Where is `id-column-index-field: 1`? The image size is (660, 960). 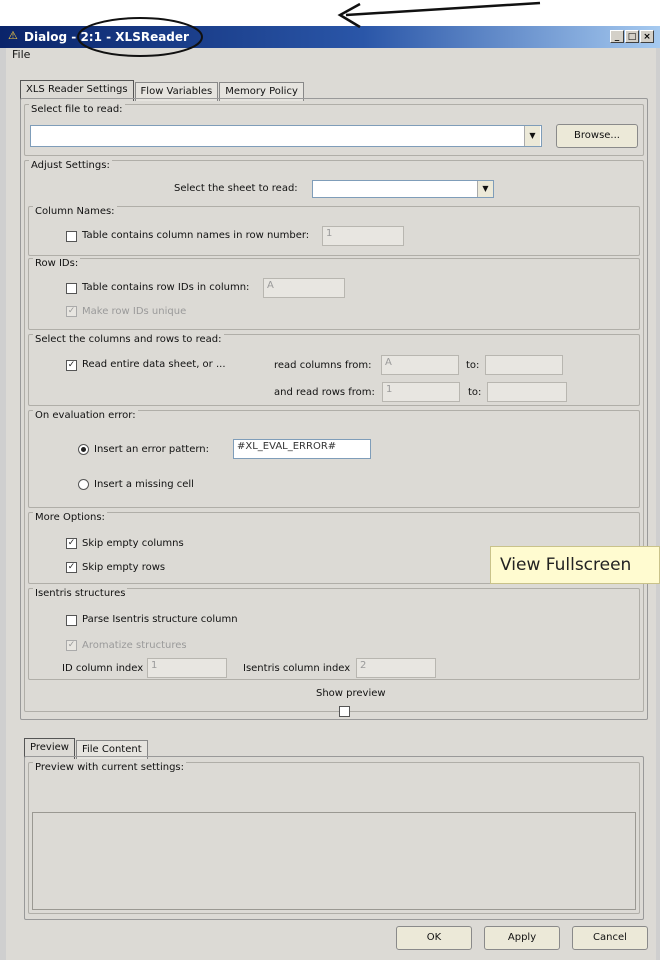
id-column-index-field: 1 is located at coordinates (187, 668).